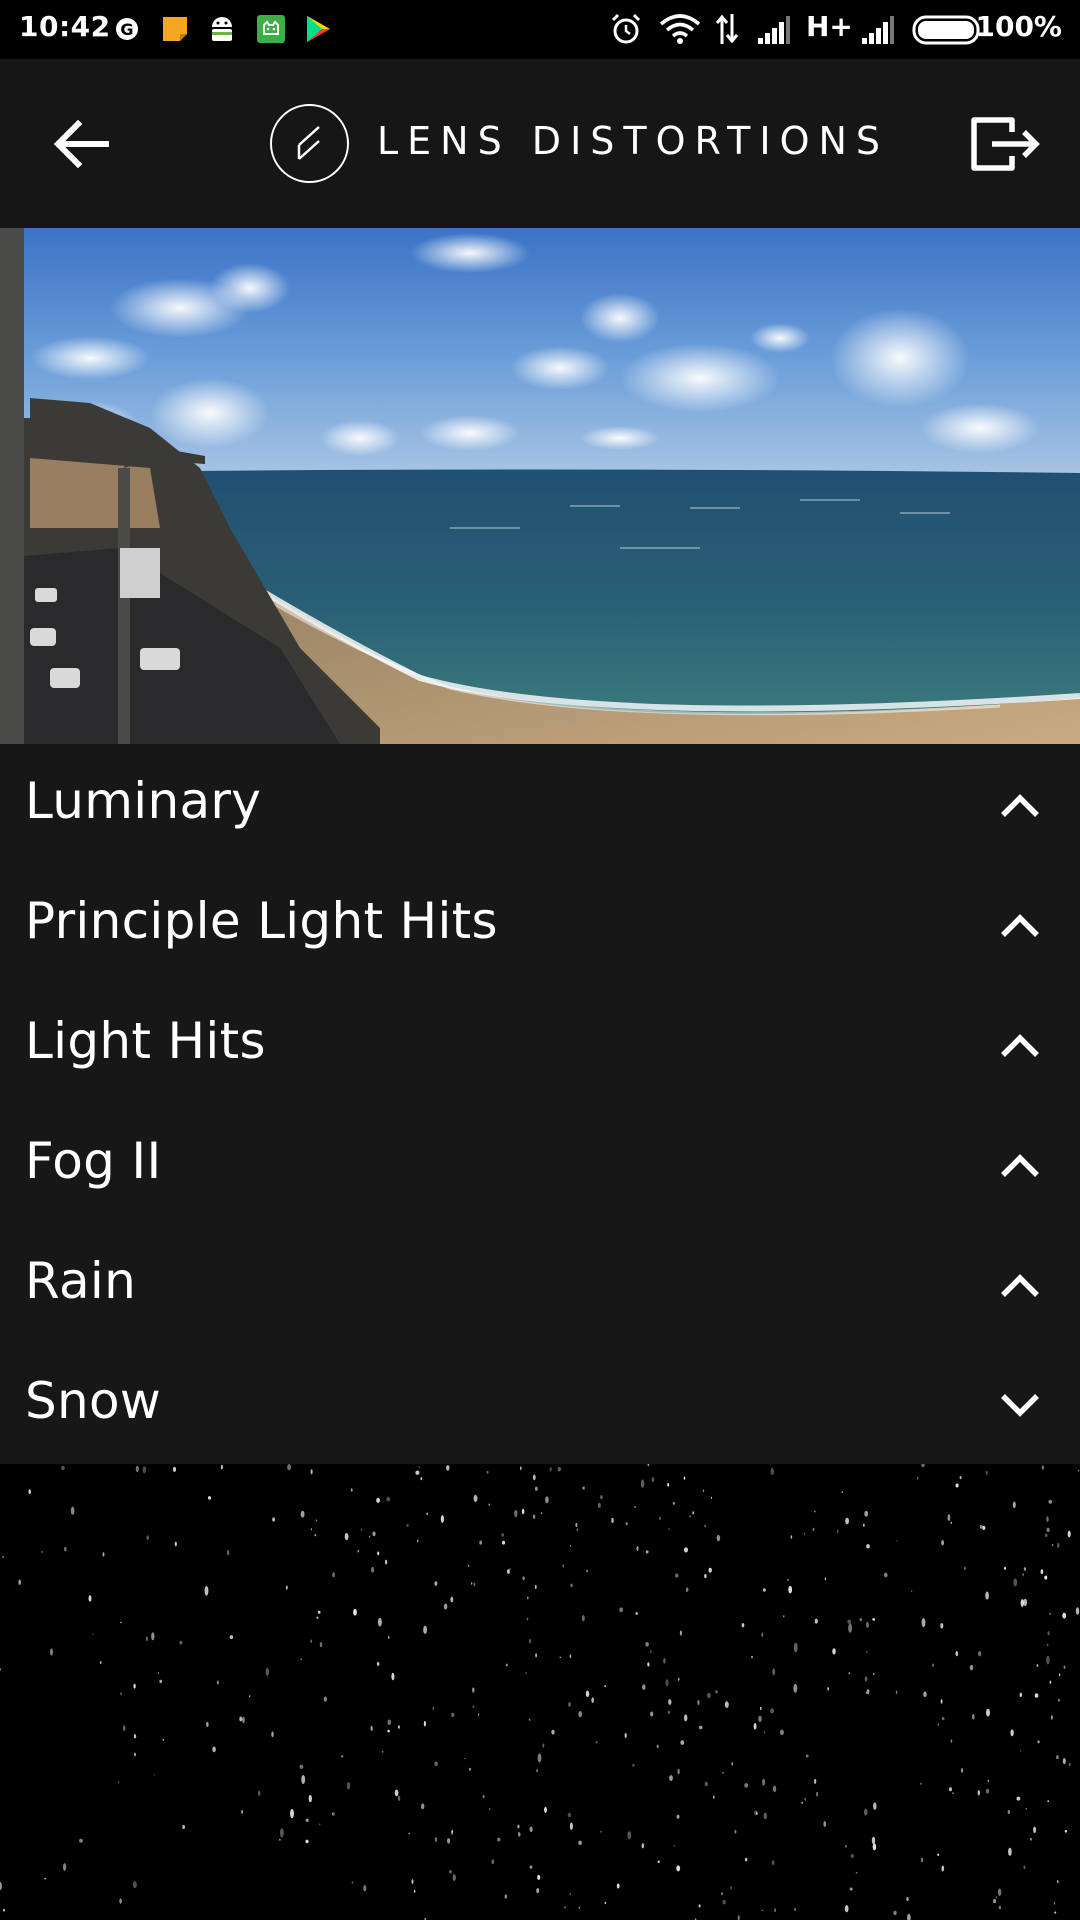 The width and height of the screenshot is (1080, 1920). Describe the element at coordinates (774, 30) in the screenshot. I see `signal-icon` at that location.